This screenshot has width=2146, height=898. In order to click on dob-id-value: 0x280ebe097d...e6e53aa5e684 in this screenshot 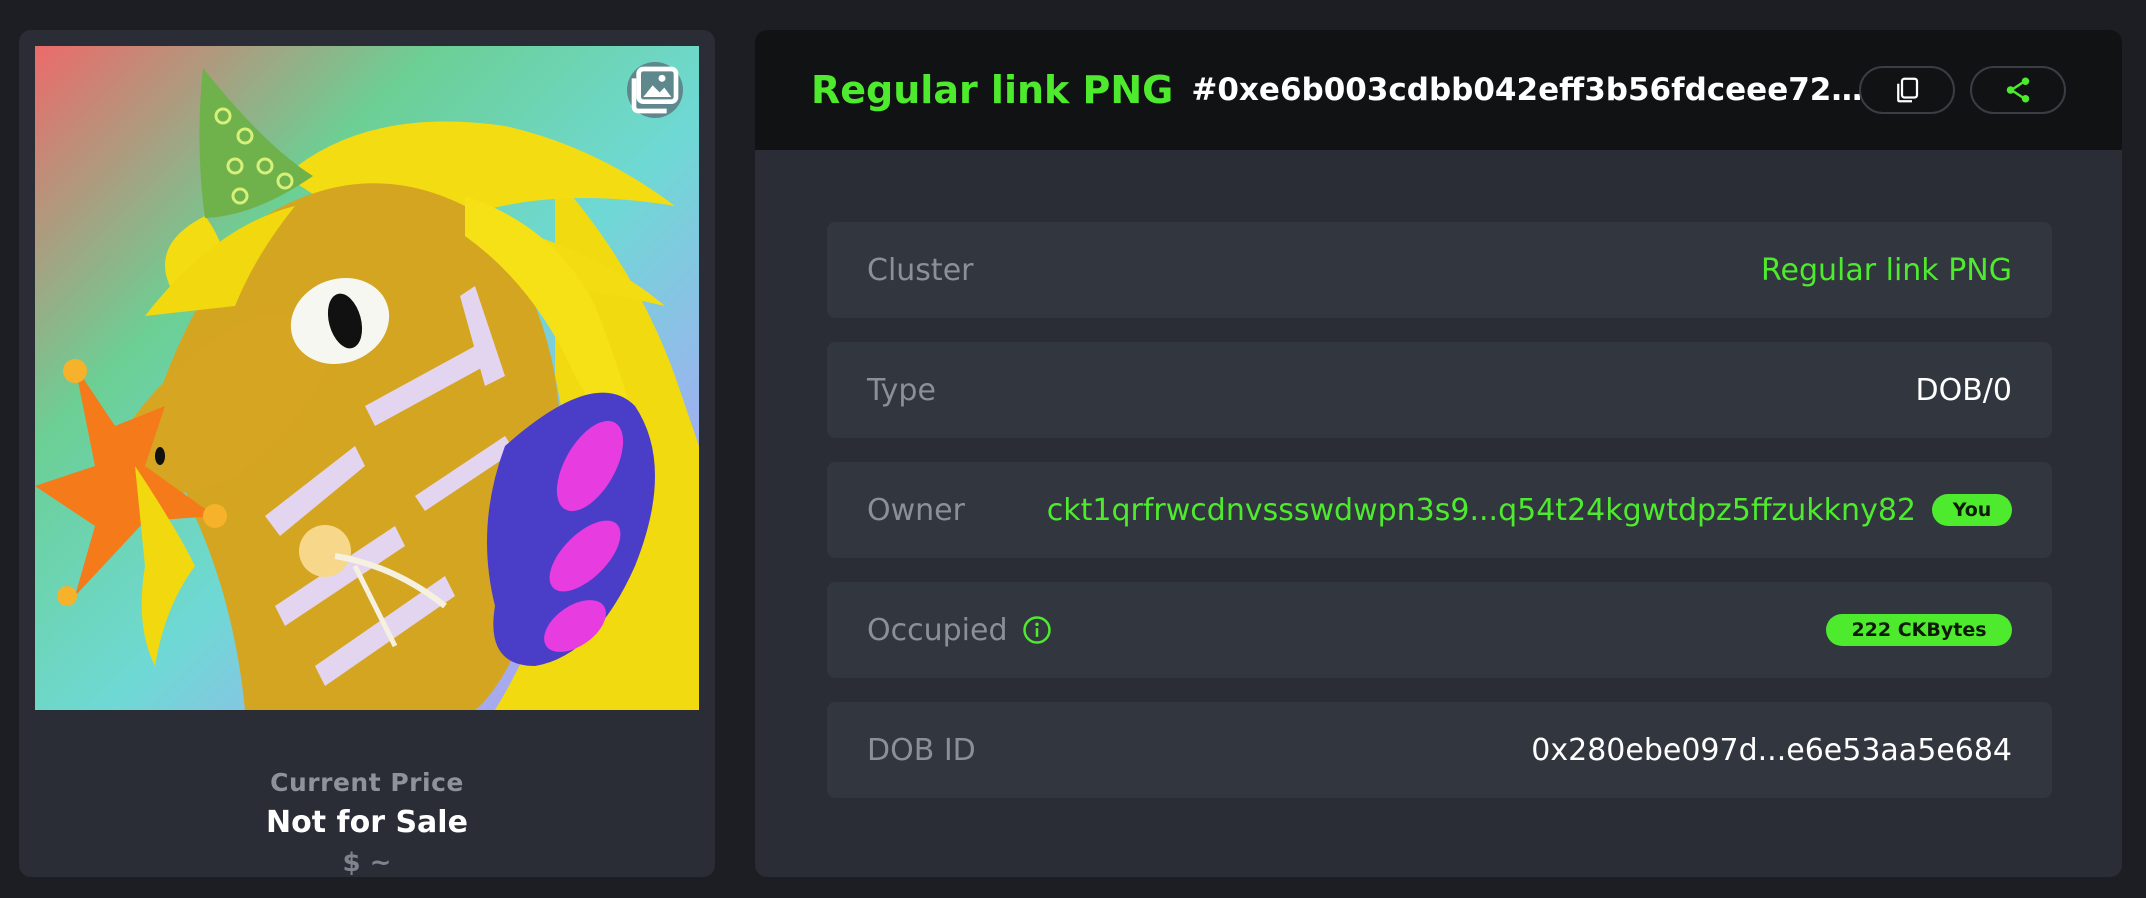, I will do `click(1771, 750)`.